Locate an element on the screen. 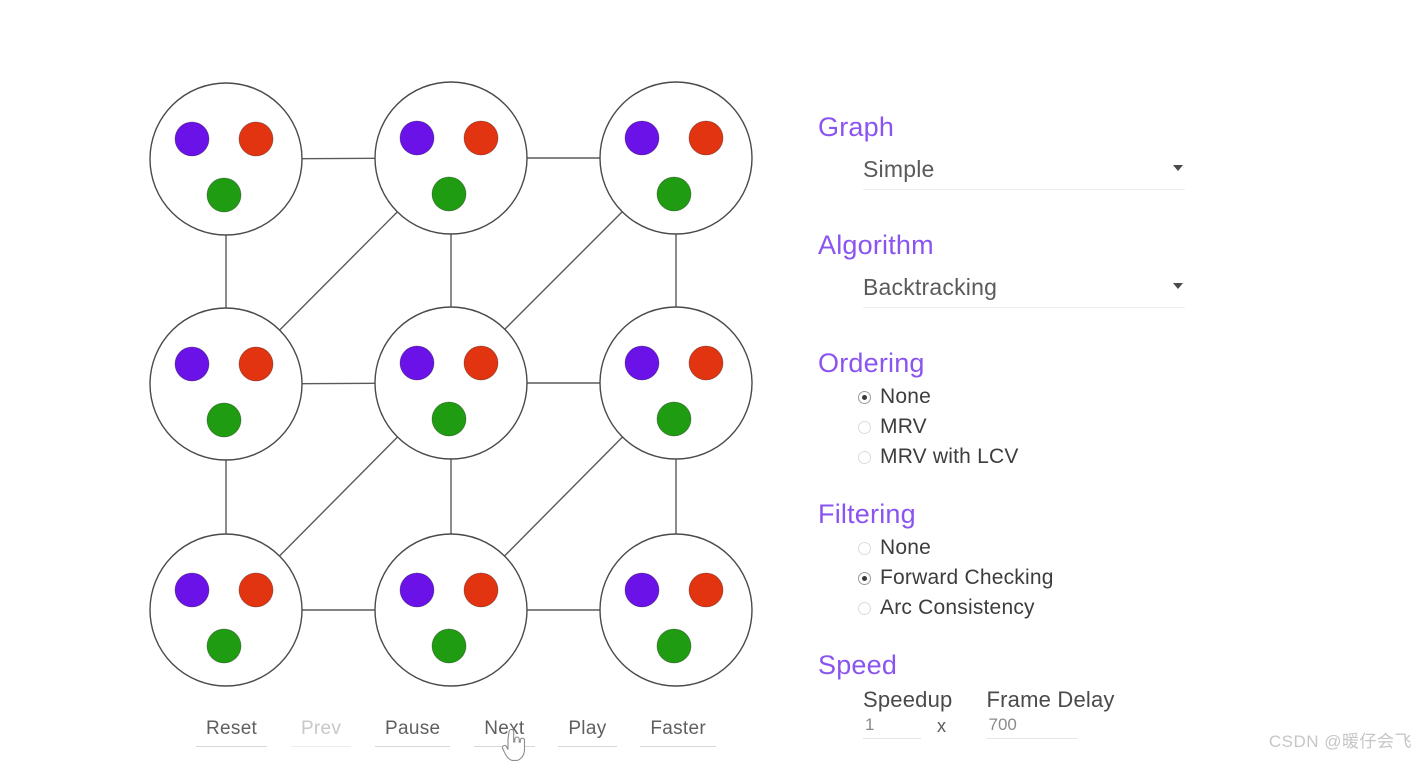 The image size is (1426, 766). speed-setting-group: Speed Speedup x Frame Delay is located at coordinates (983, 694).